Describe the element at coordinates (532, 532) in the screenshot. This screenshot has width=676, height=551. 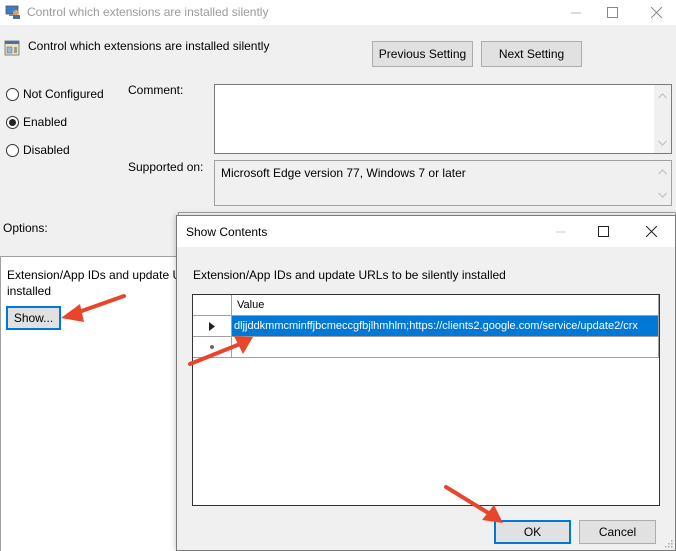
I see `ok-button: OK` at that location.